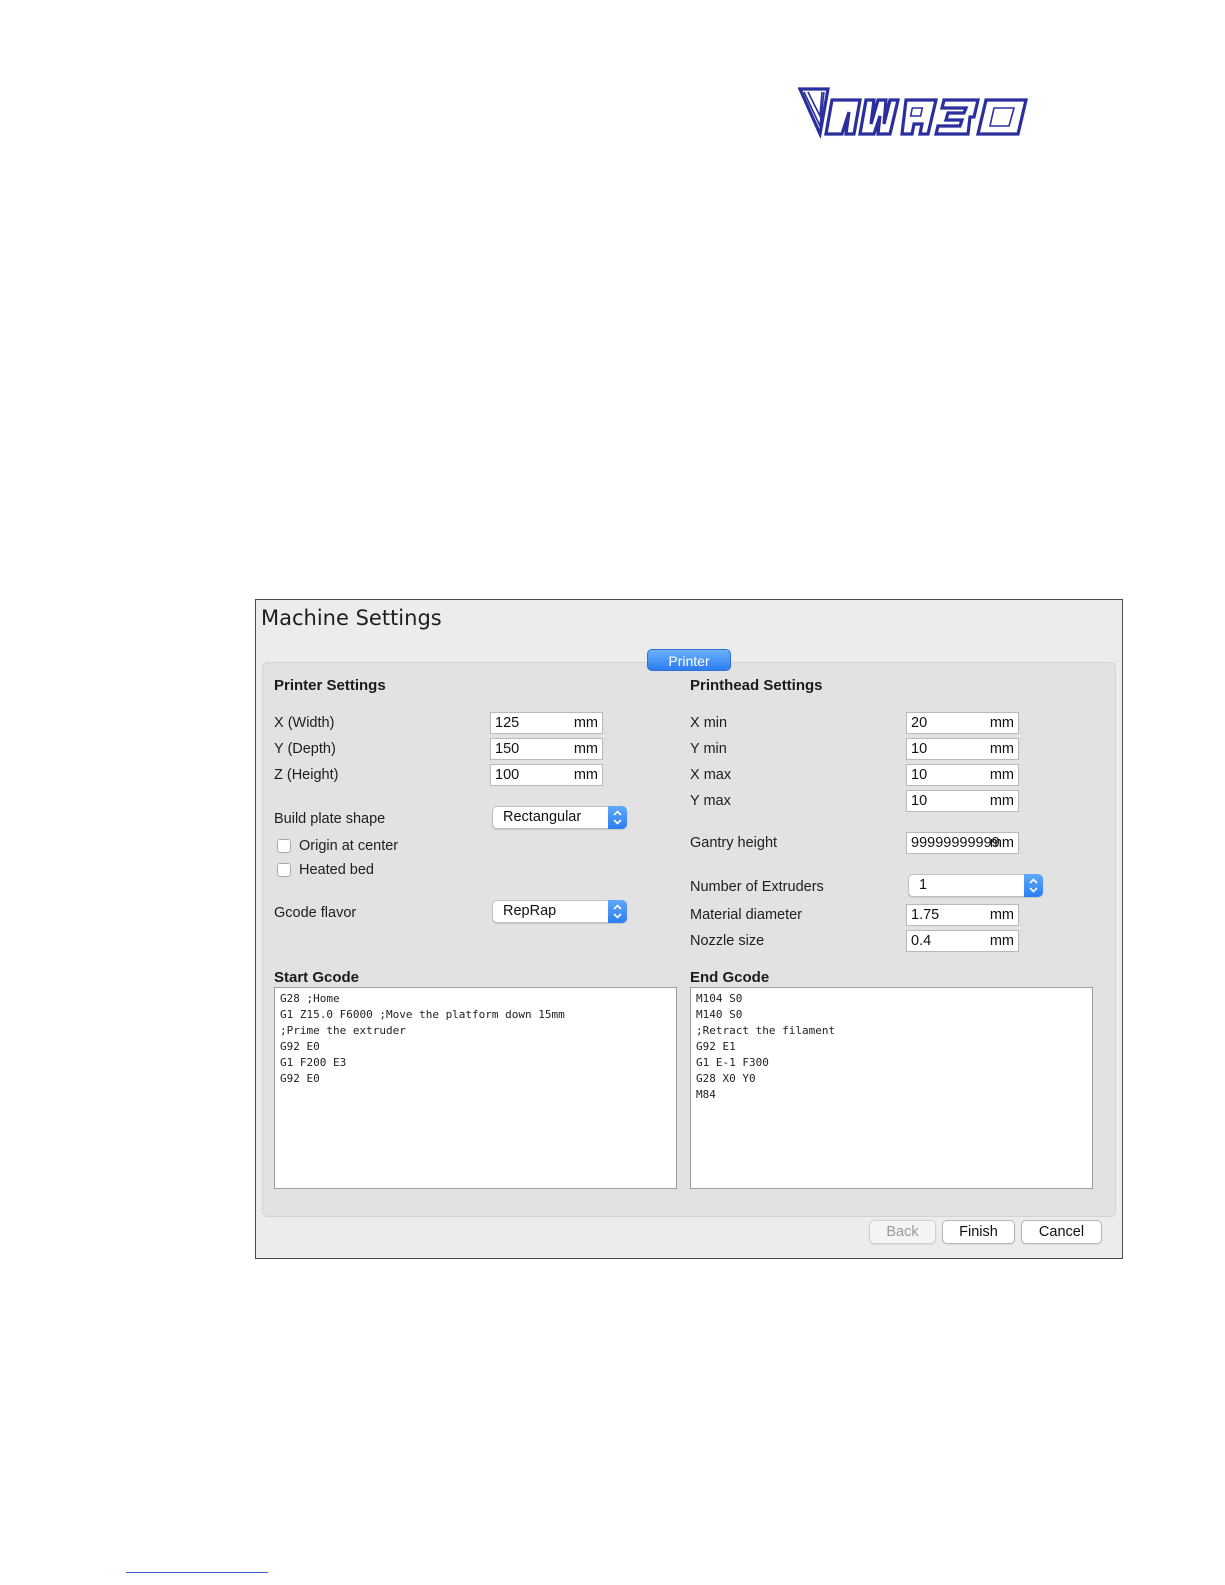  Describe the element at coordinates (919, 801) in the screenshot. I see `y-max-value: 10` at that location.